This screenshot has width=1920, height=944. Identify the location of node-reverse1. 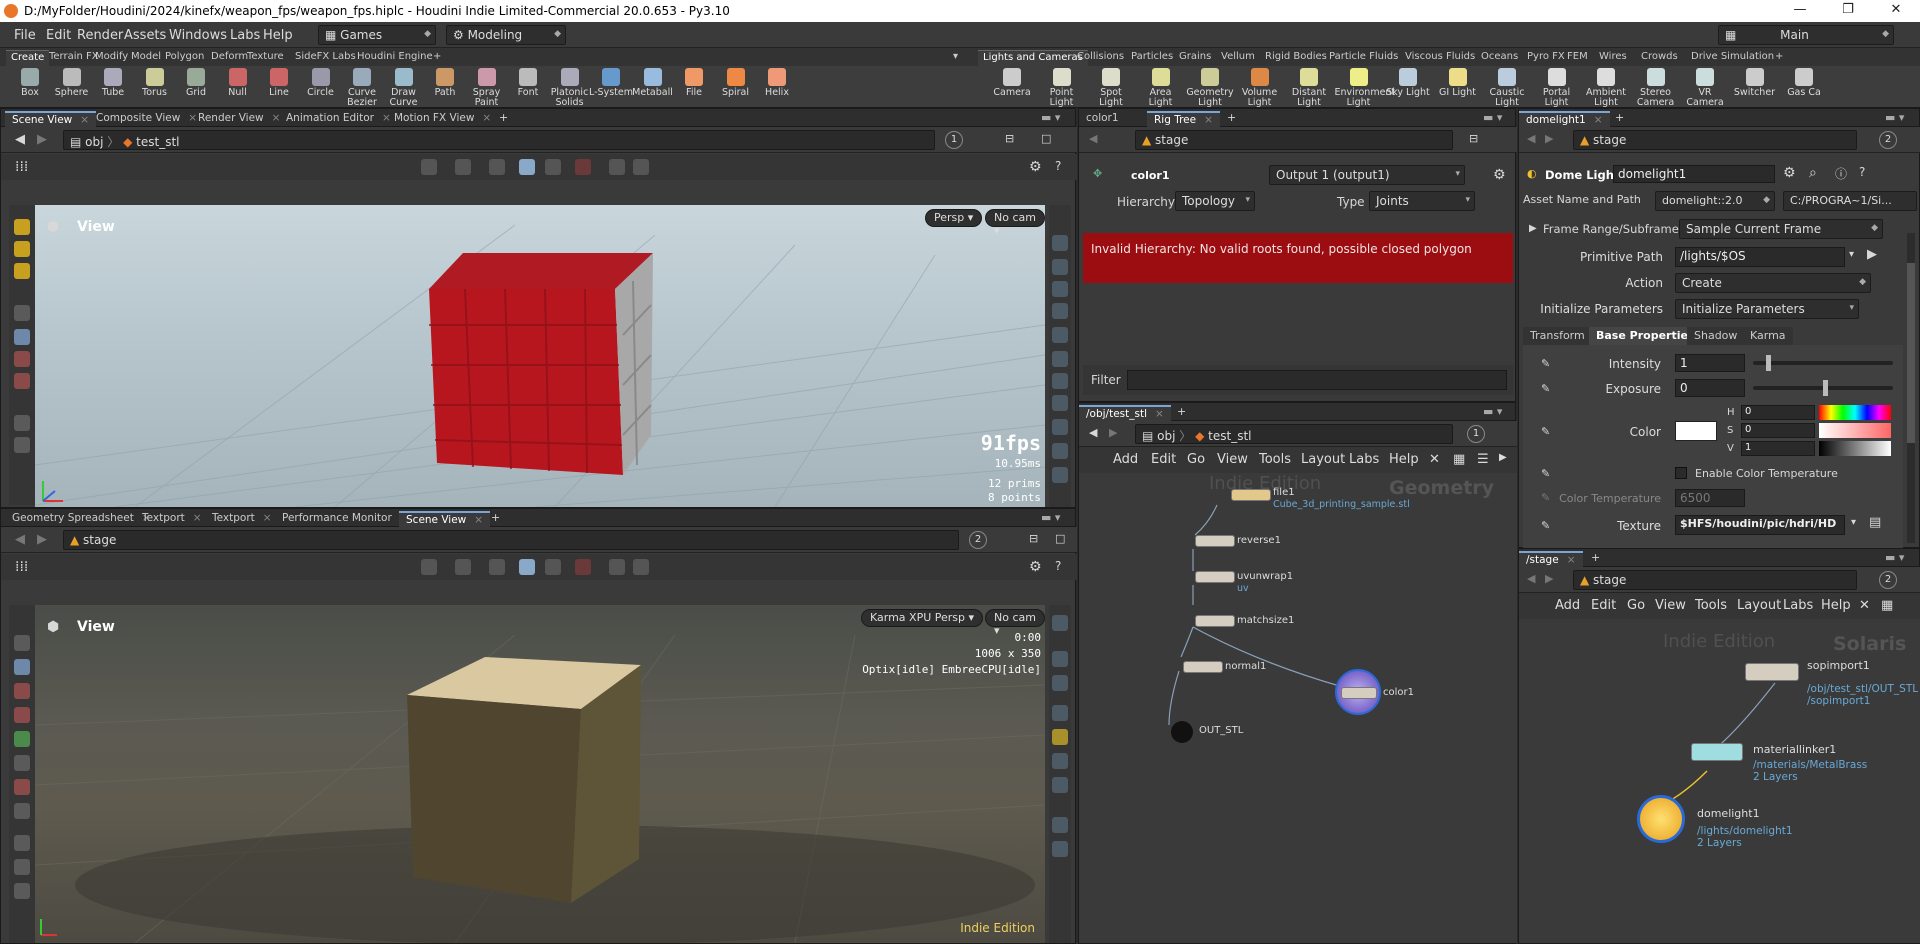
(1215, 541).